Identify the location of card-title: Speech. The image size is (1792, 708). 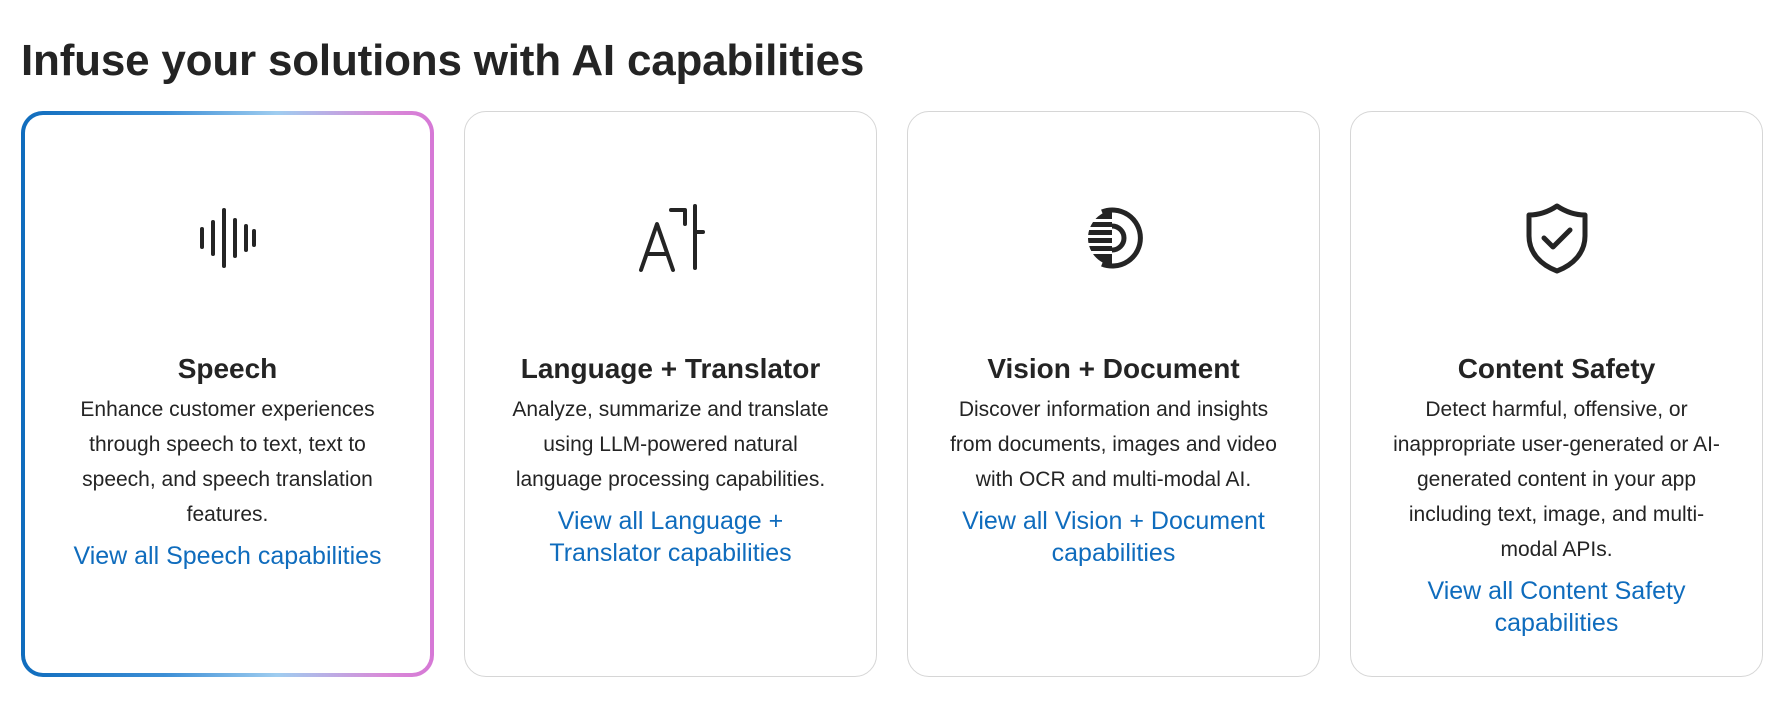
(227, 368).